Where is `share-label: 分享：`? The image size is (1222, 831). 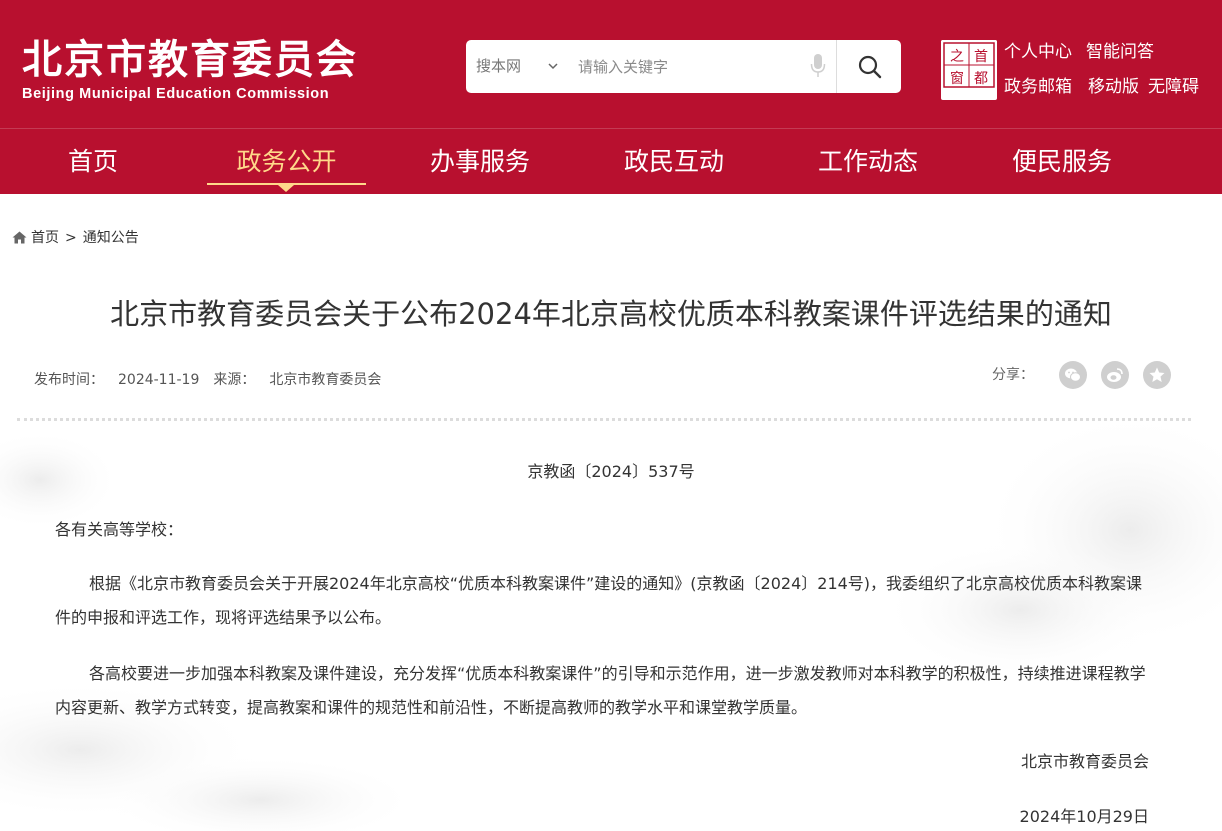 share-label: 分享： is located at coordinates (1013, 375).